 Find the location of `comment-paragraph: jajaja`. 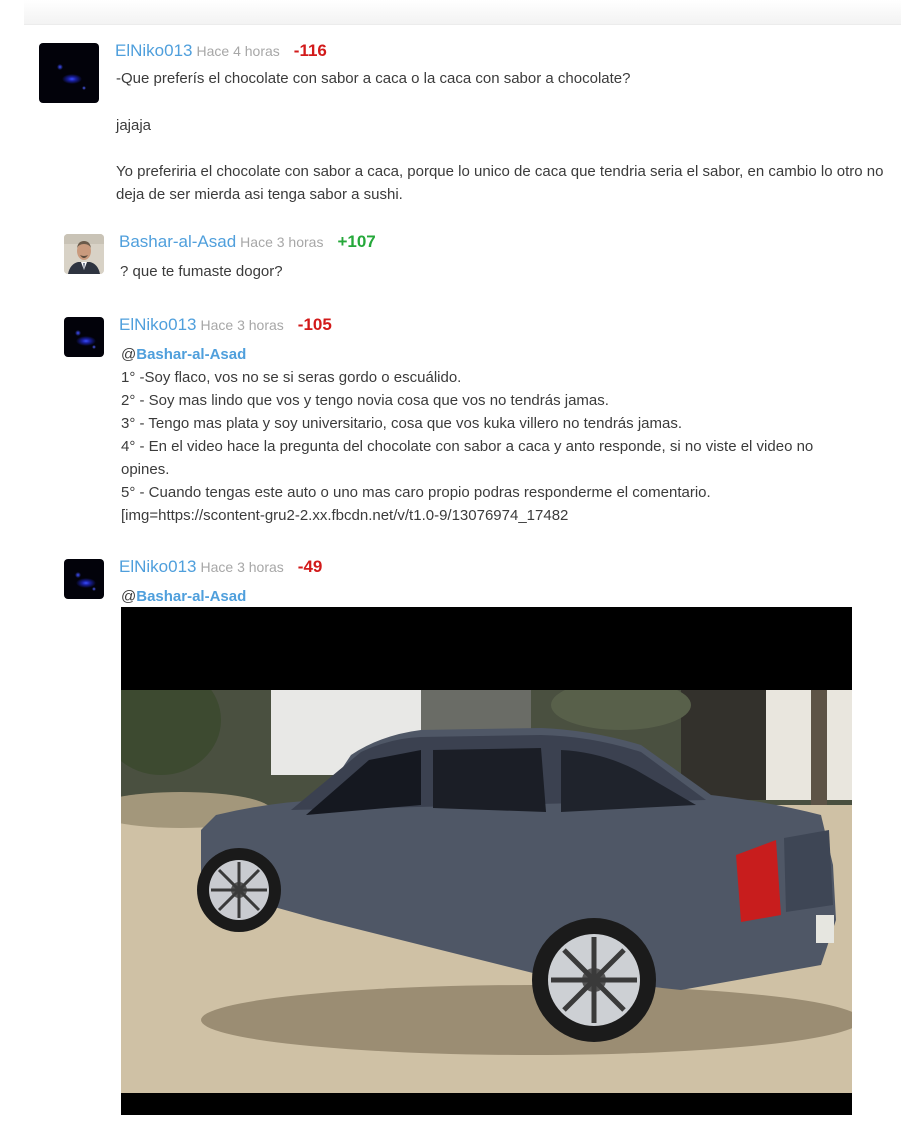

comment-paragraph: jajaja is located at coordinates (134, 125).